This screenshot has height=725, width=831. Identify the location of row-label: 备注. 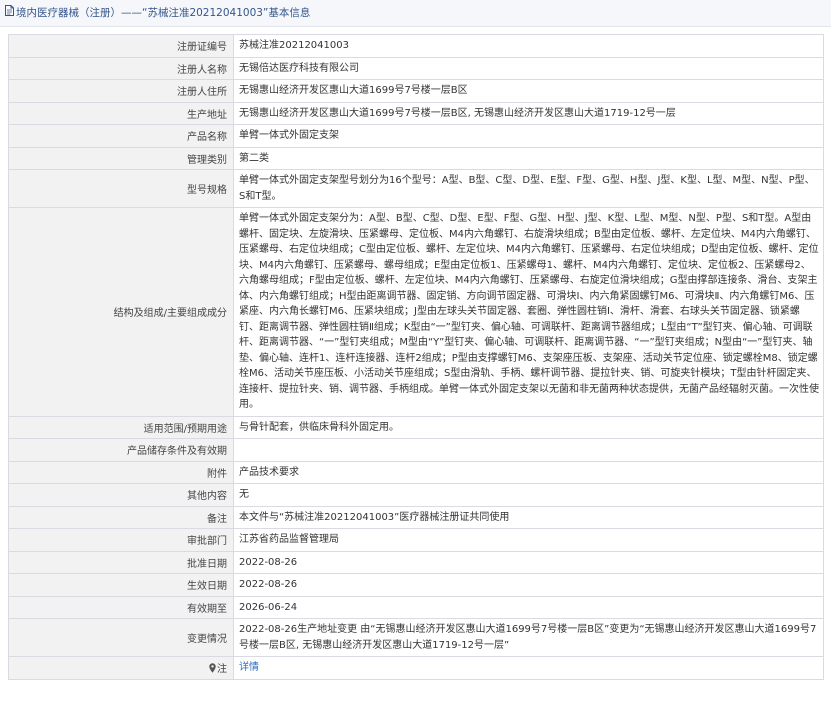
(121, 517).